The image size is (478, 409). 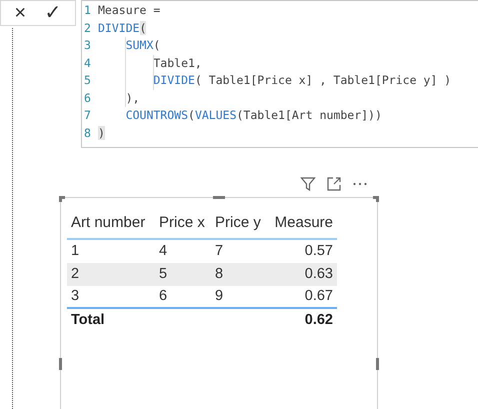 What do you see at coordinates (304, 222) in the screenshot?
I see `column-header: Measure` at bounding box center [304, 222].